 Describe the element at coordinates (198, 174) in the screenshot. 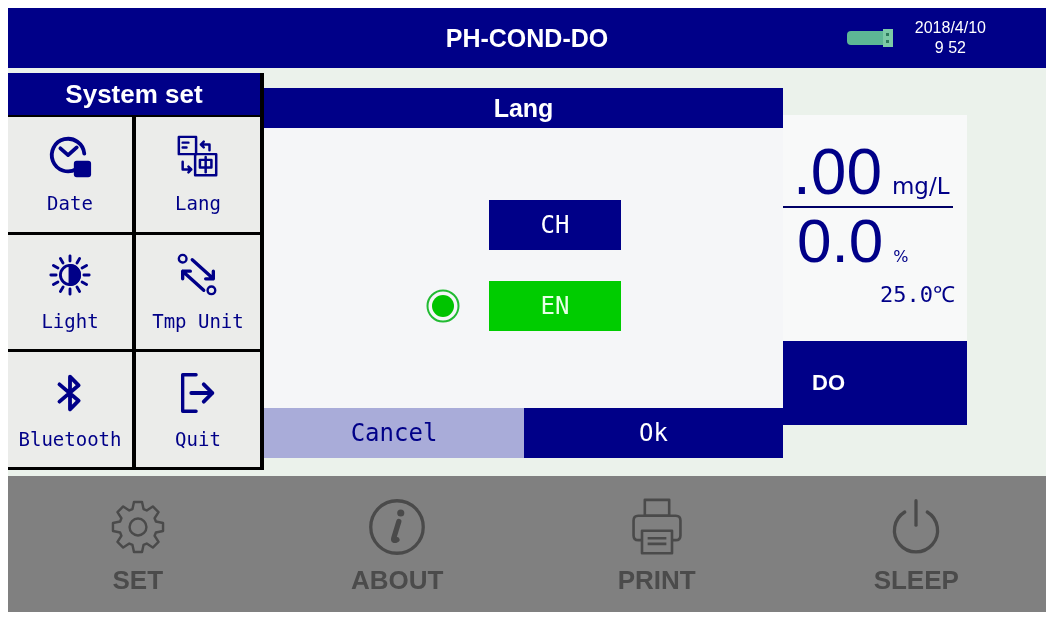

I see `menu-tile: Lang` at that location.